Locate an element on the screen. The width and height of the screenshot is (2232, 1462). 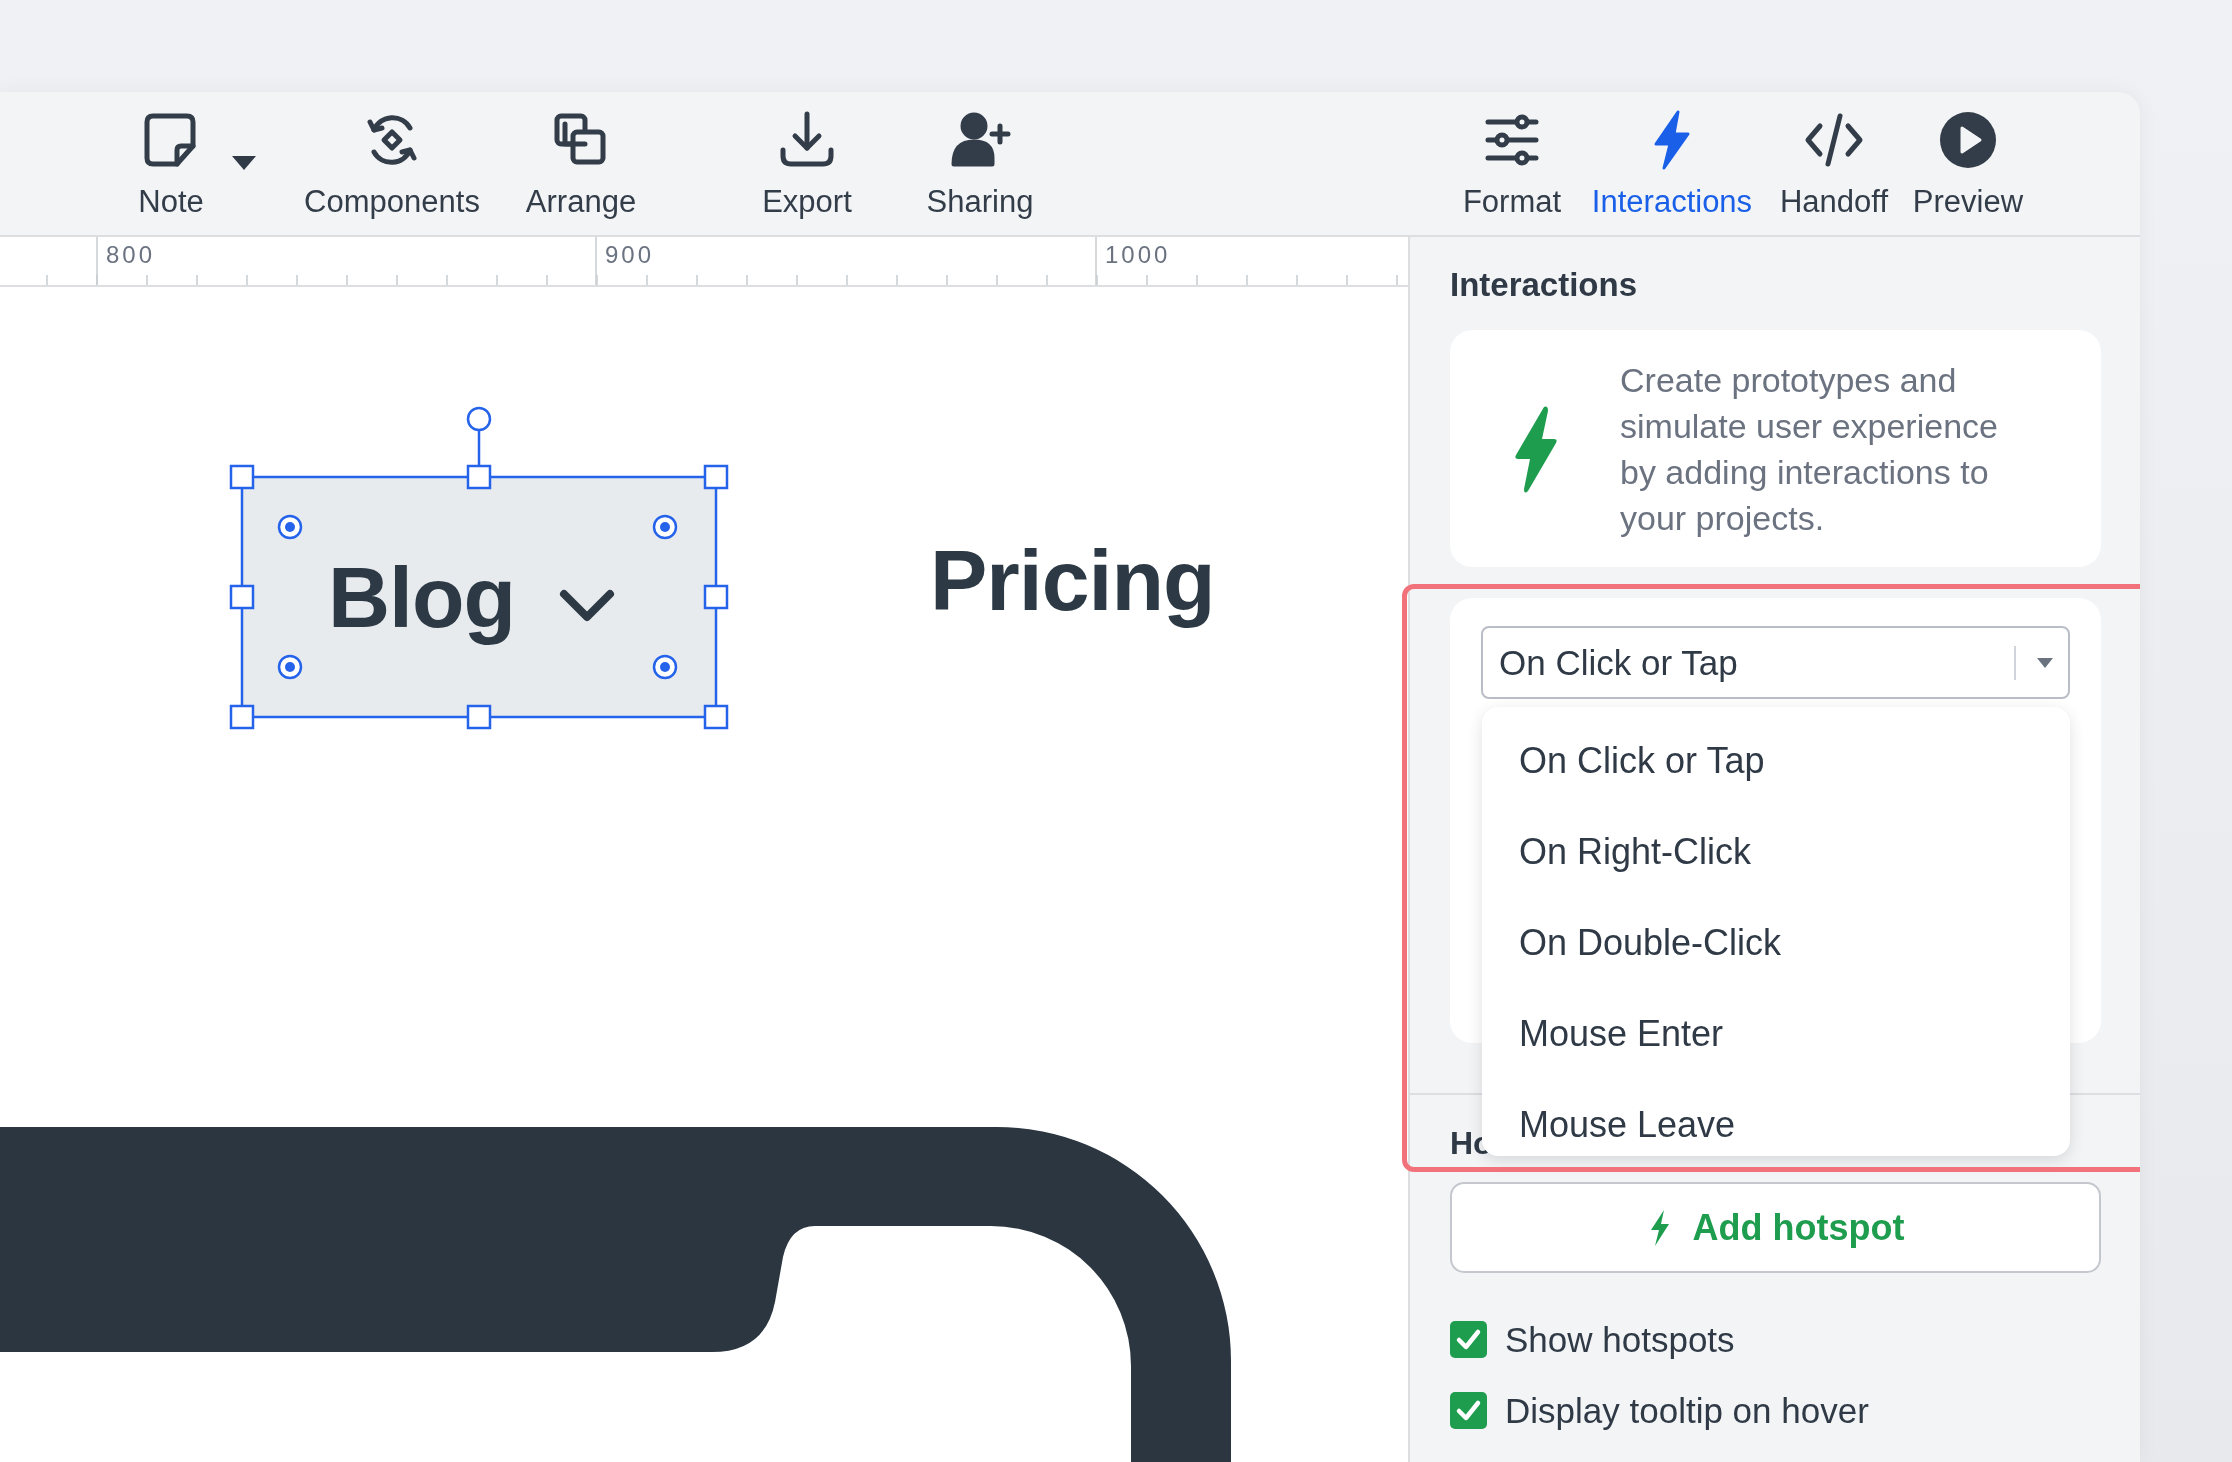
toolbar-button: Sharing is located at coordinates (980, 156).